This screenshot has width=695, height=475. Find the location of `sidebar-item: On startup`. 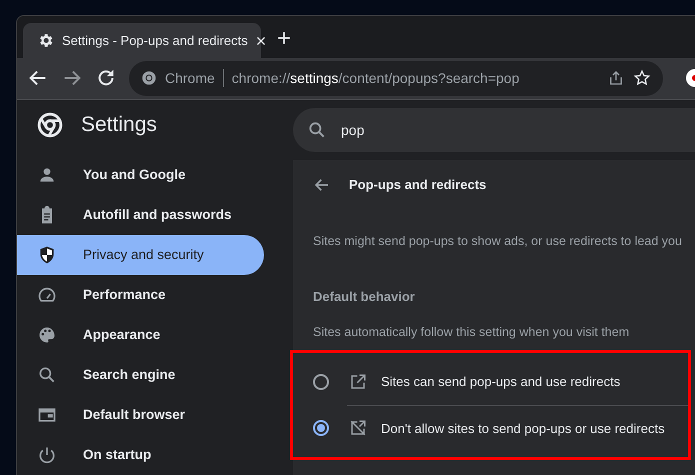

sidebar-item: On startup is located at coordinates (140, 455).